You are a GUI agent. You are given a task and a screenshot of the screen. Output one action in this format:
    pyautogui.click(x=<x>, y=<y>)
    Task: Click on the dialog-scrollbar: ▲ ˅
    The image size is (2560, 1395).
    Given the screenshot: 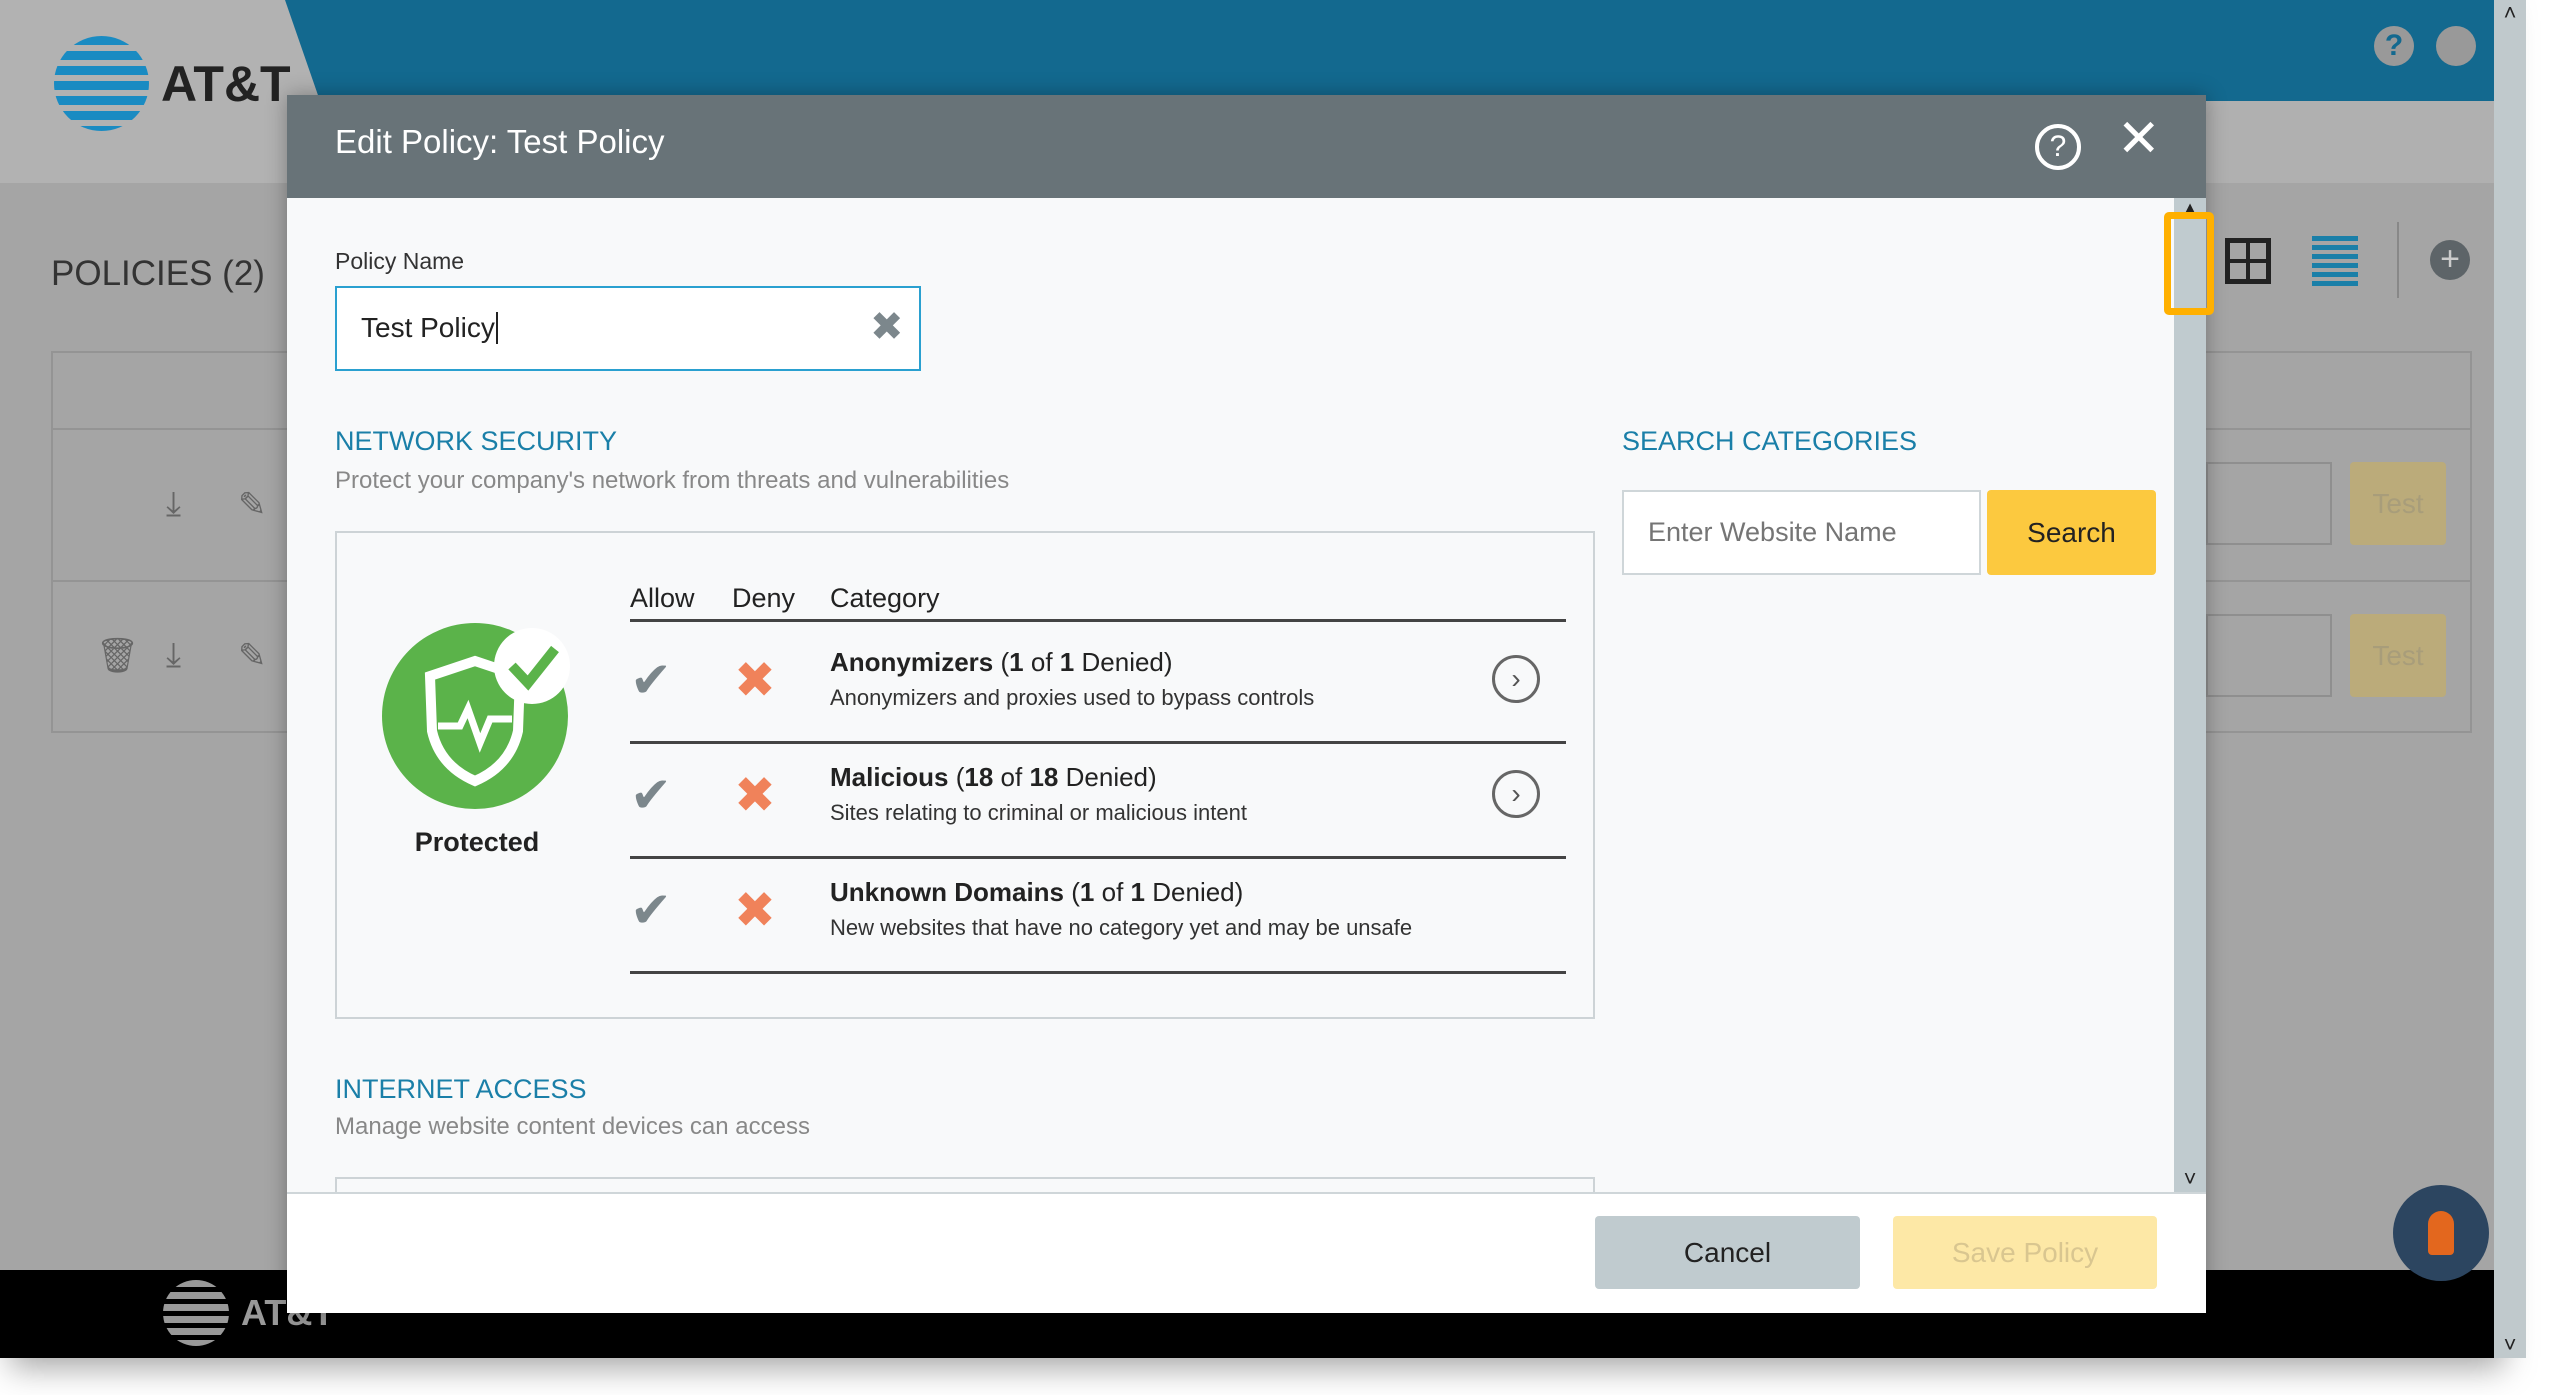 What is the action you would take?
    pyautogui.click(x=2189, y=695)
    